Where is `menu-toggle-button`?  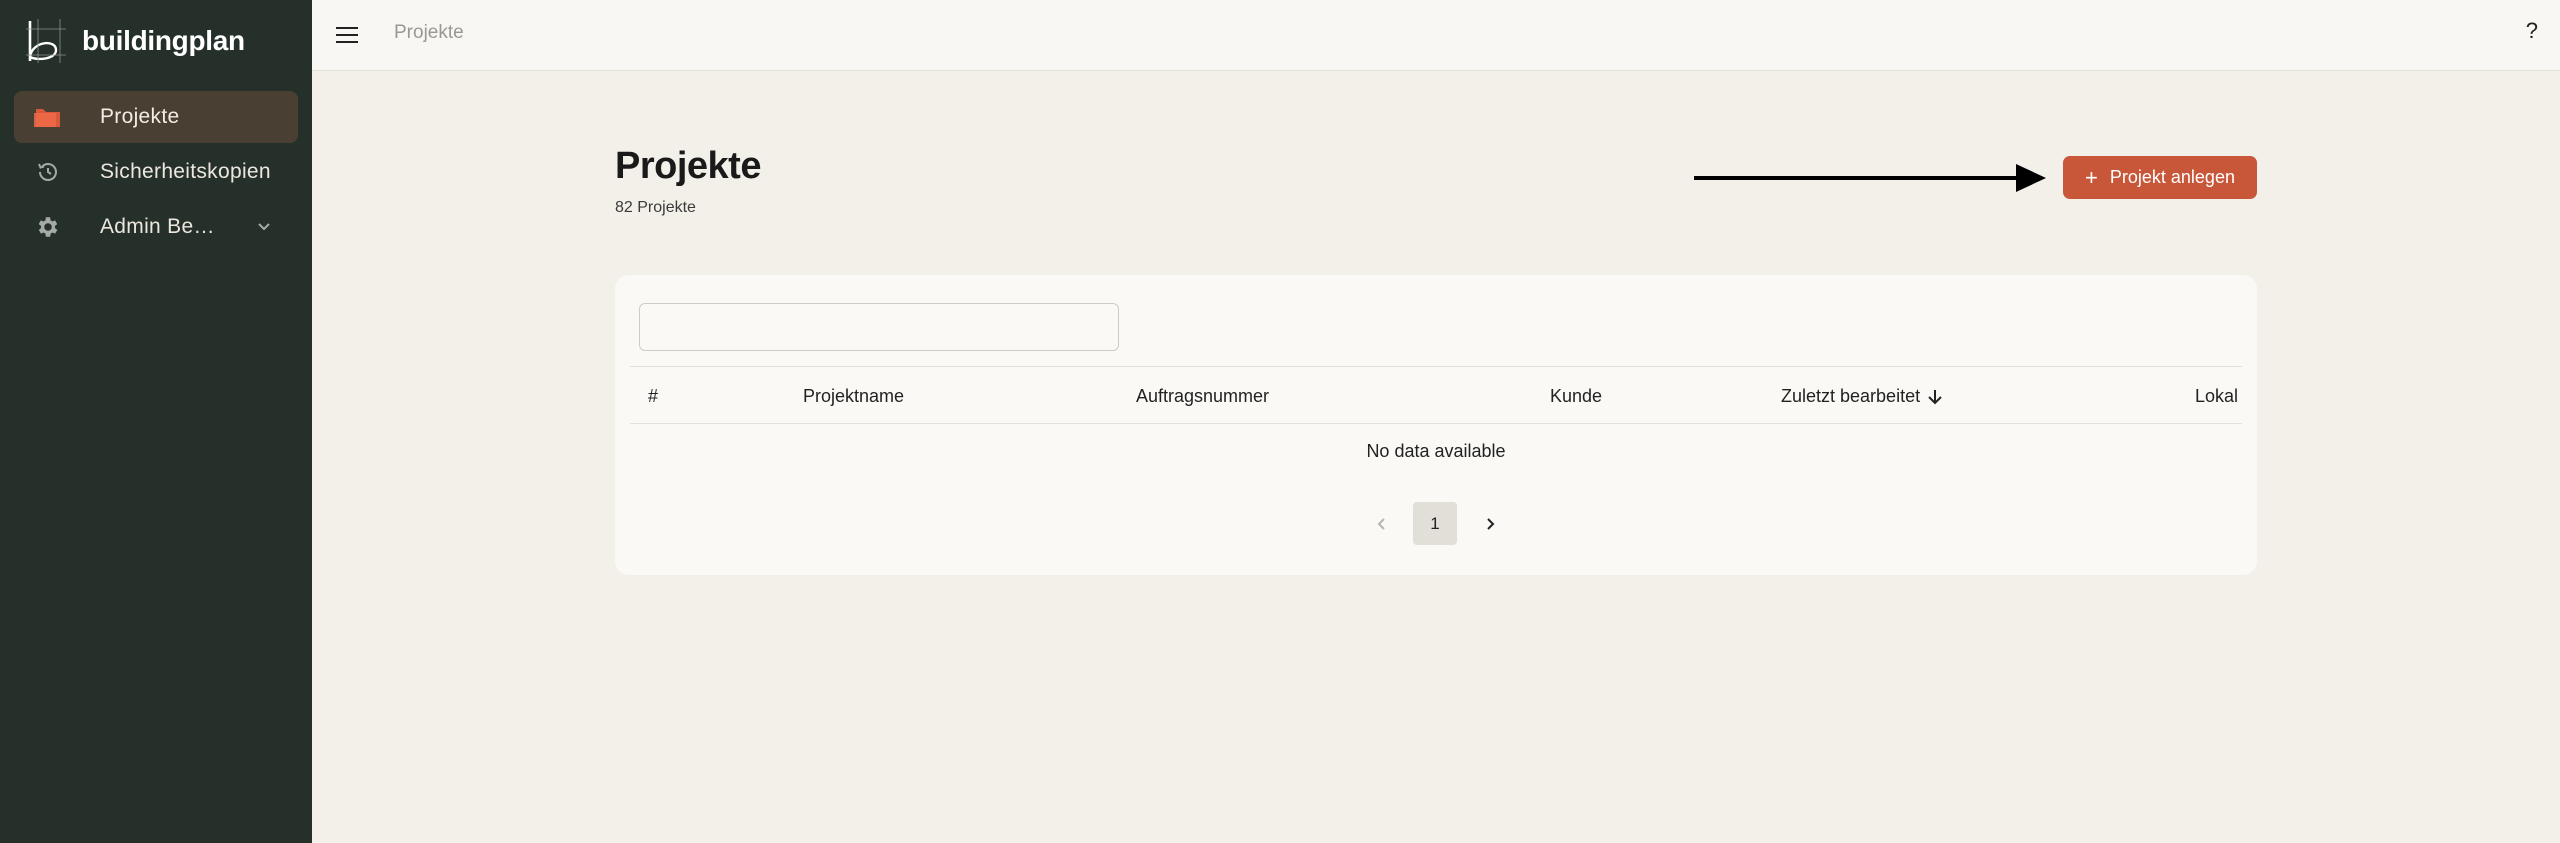
menu-toggle-button is located at coordinates (347, 35).